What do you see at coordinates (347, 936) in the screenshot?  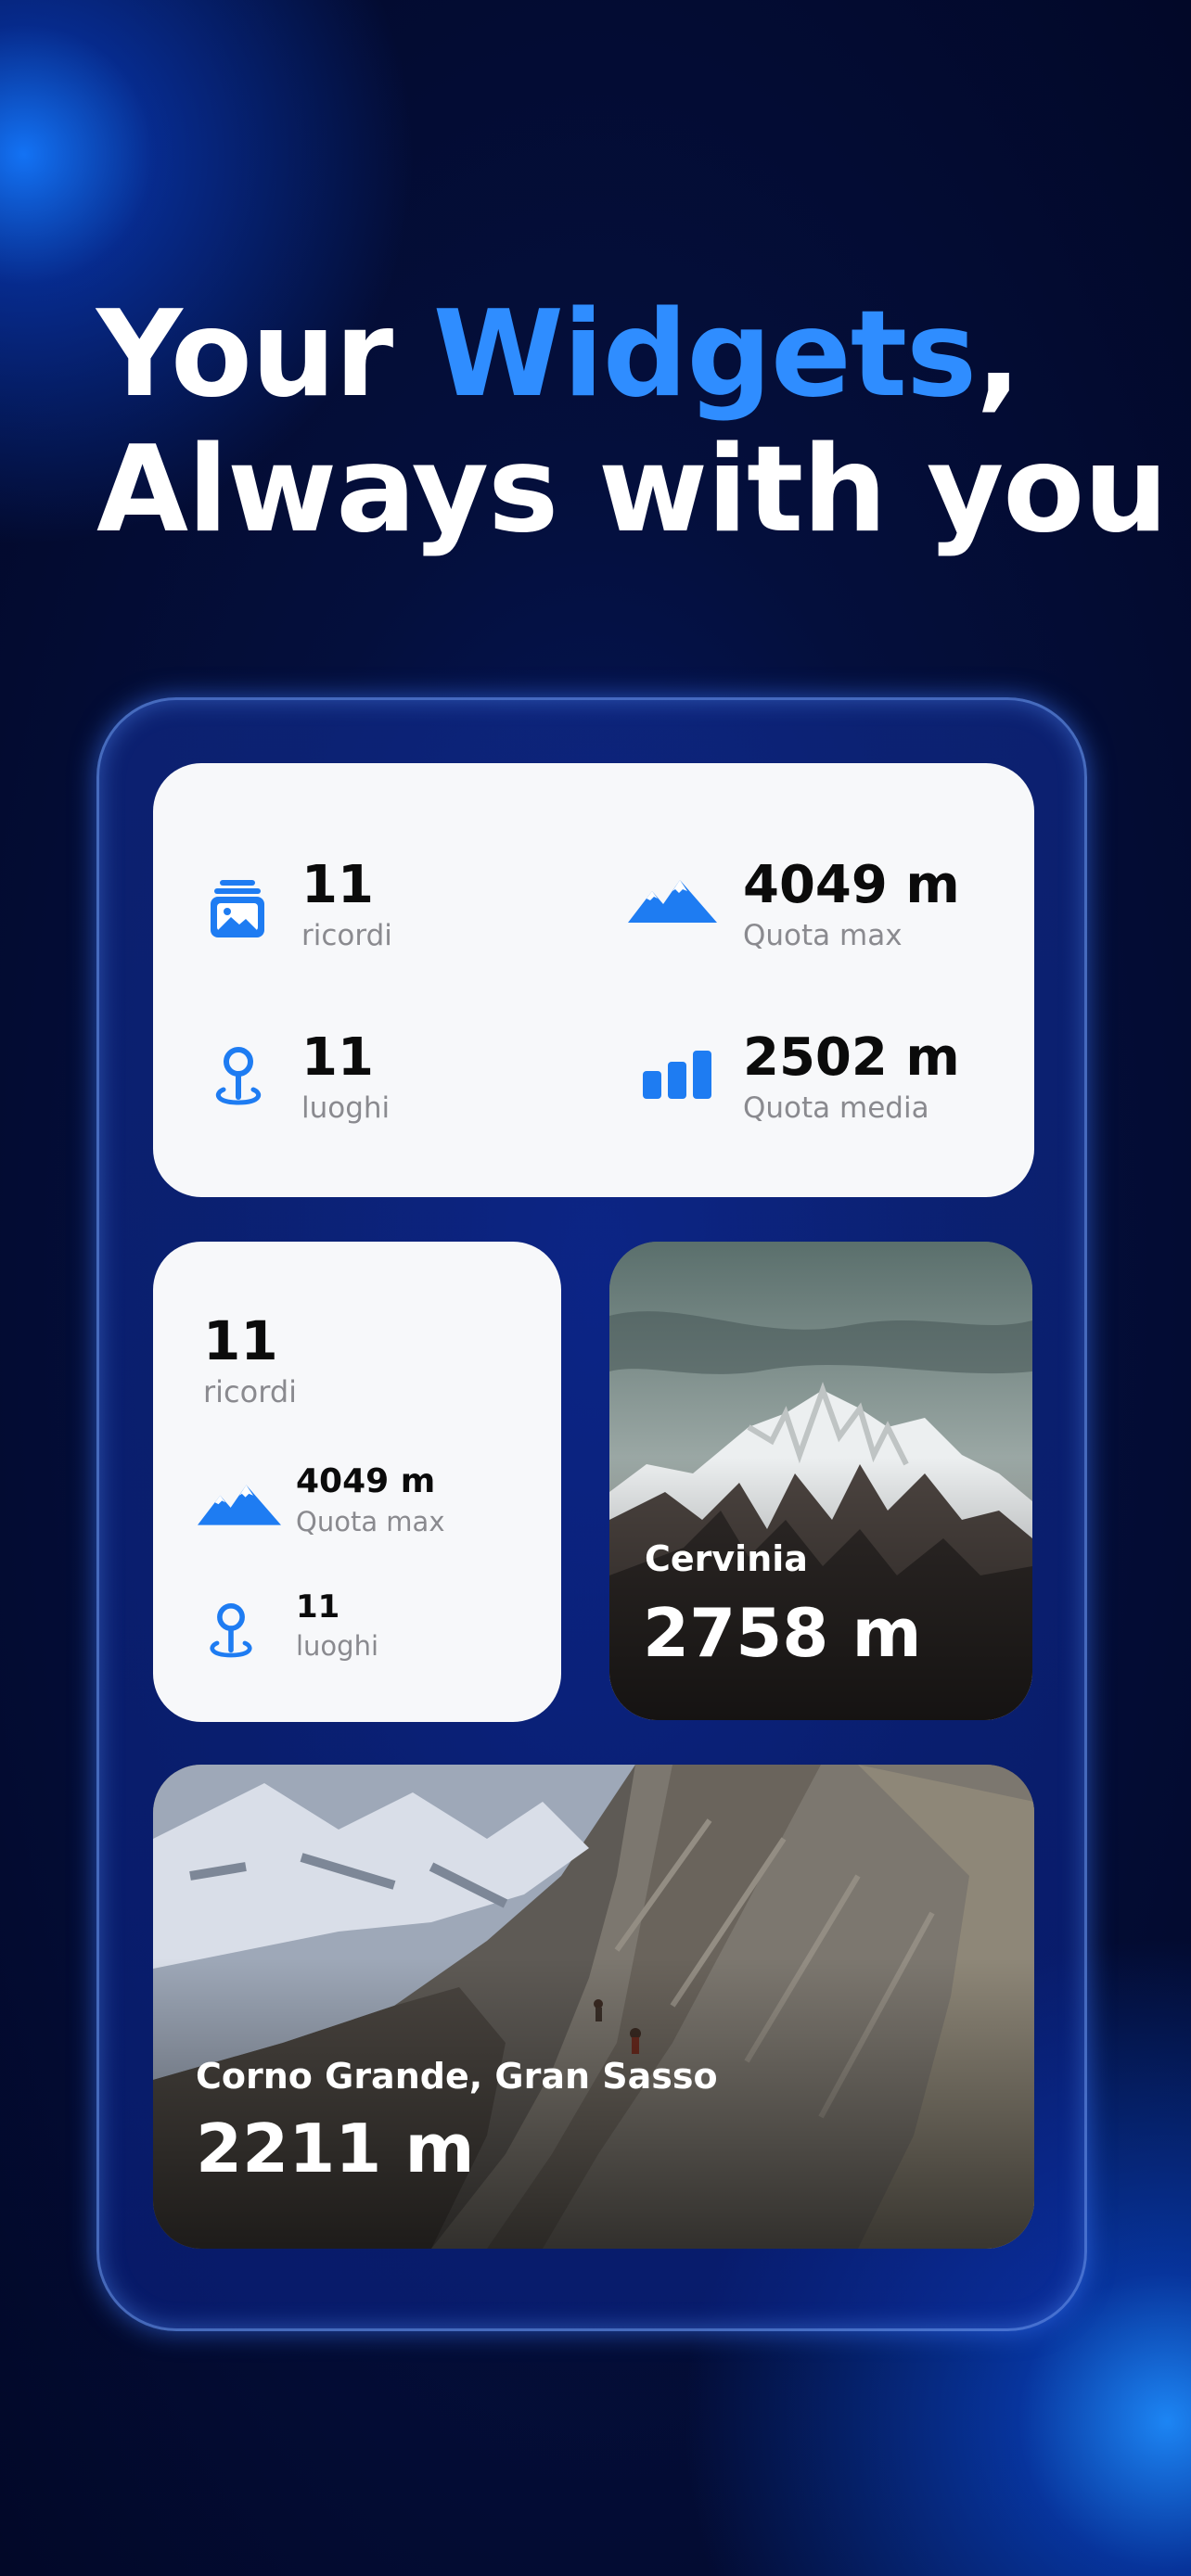 I see `memories-label: ricordi` at bounding box center [347, 936].